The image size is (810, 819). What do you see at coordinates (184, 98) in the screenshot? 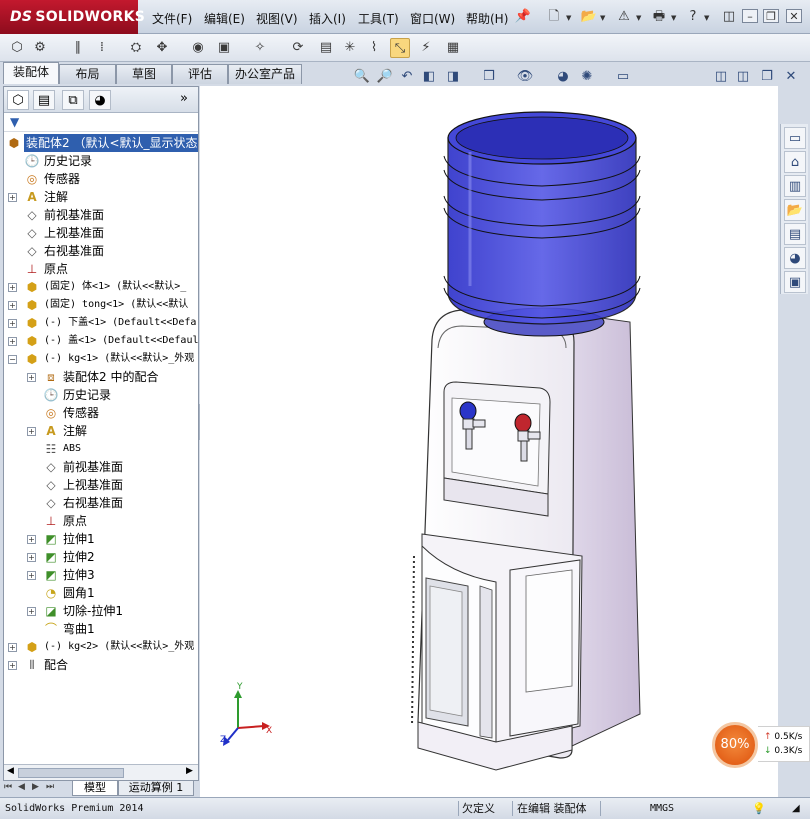
I see `more-tabs-chevron: »` at bounding box center [184, 98].